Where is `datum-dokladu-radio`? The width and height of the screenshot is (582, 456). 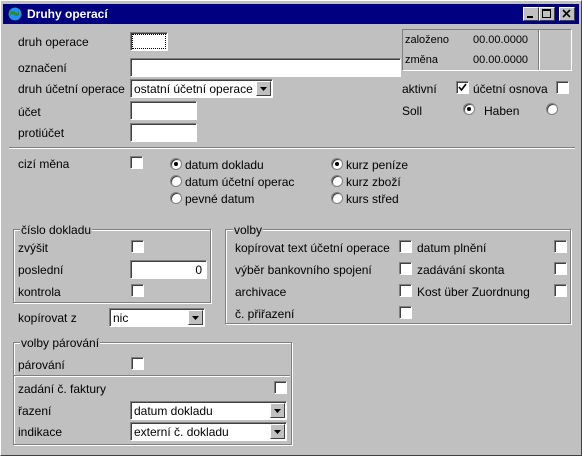 datum-dokladu-radio is located at coordinates (176, 164).